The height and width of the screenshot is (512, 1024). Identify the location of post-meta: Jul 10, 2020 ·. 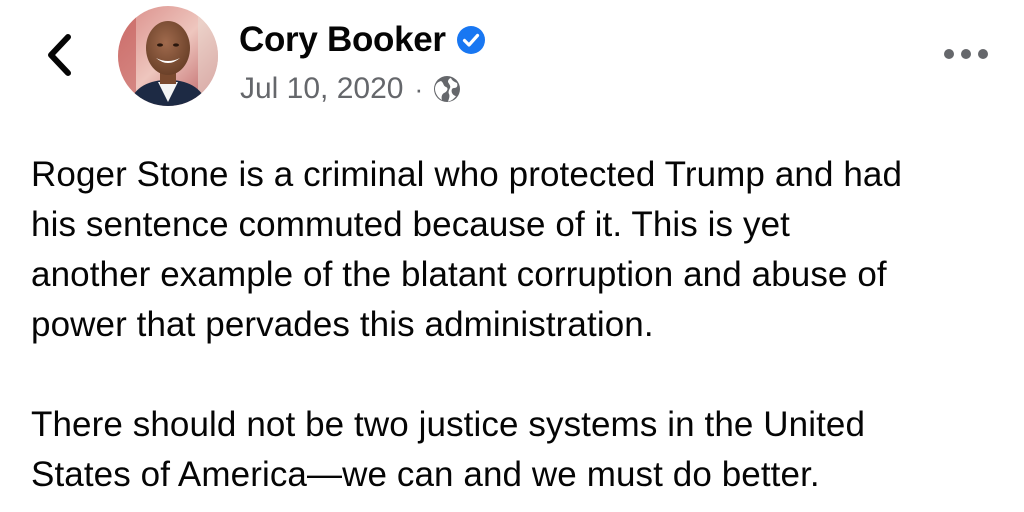
(351, 89).